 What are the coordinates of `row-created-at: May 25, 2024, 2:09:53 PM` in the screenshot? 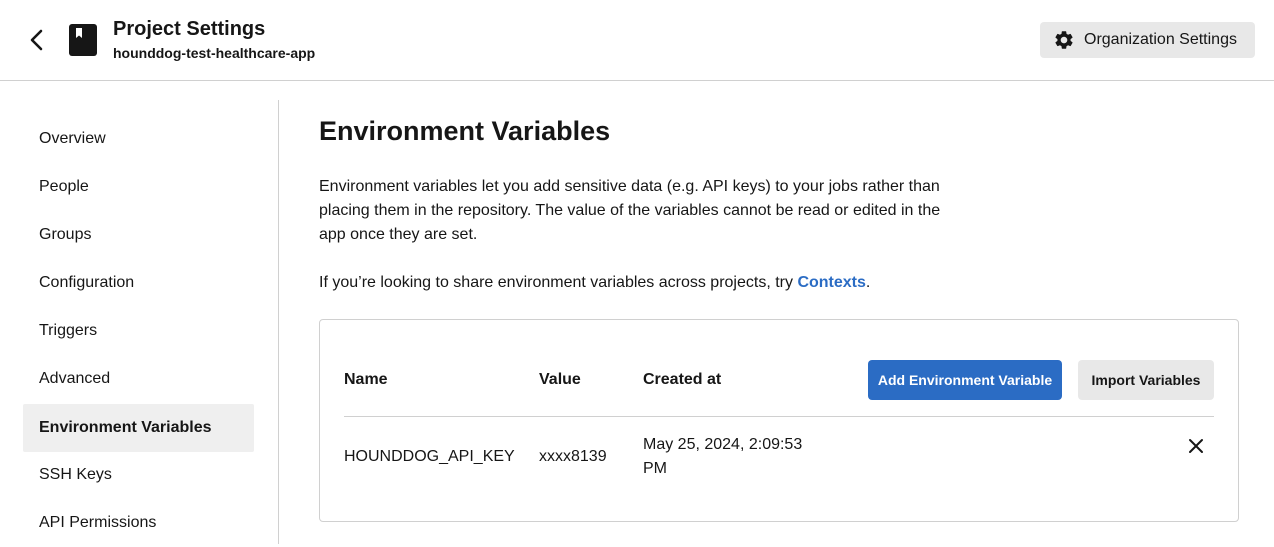 It's located at (723, 456).